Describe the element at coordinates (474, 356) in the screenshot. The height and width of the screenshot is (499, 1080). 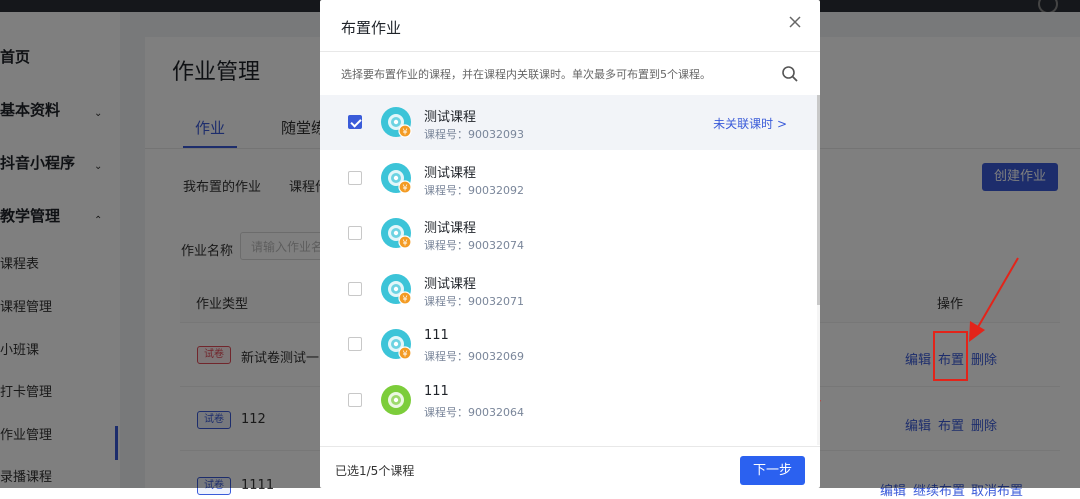
I see `course-code: 课程号：90032069` at that location.